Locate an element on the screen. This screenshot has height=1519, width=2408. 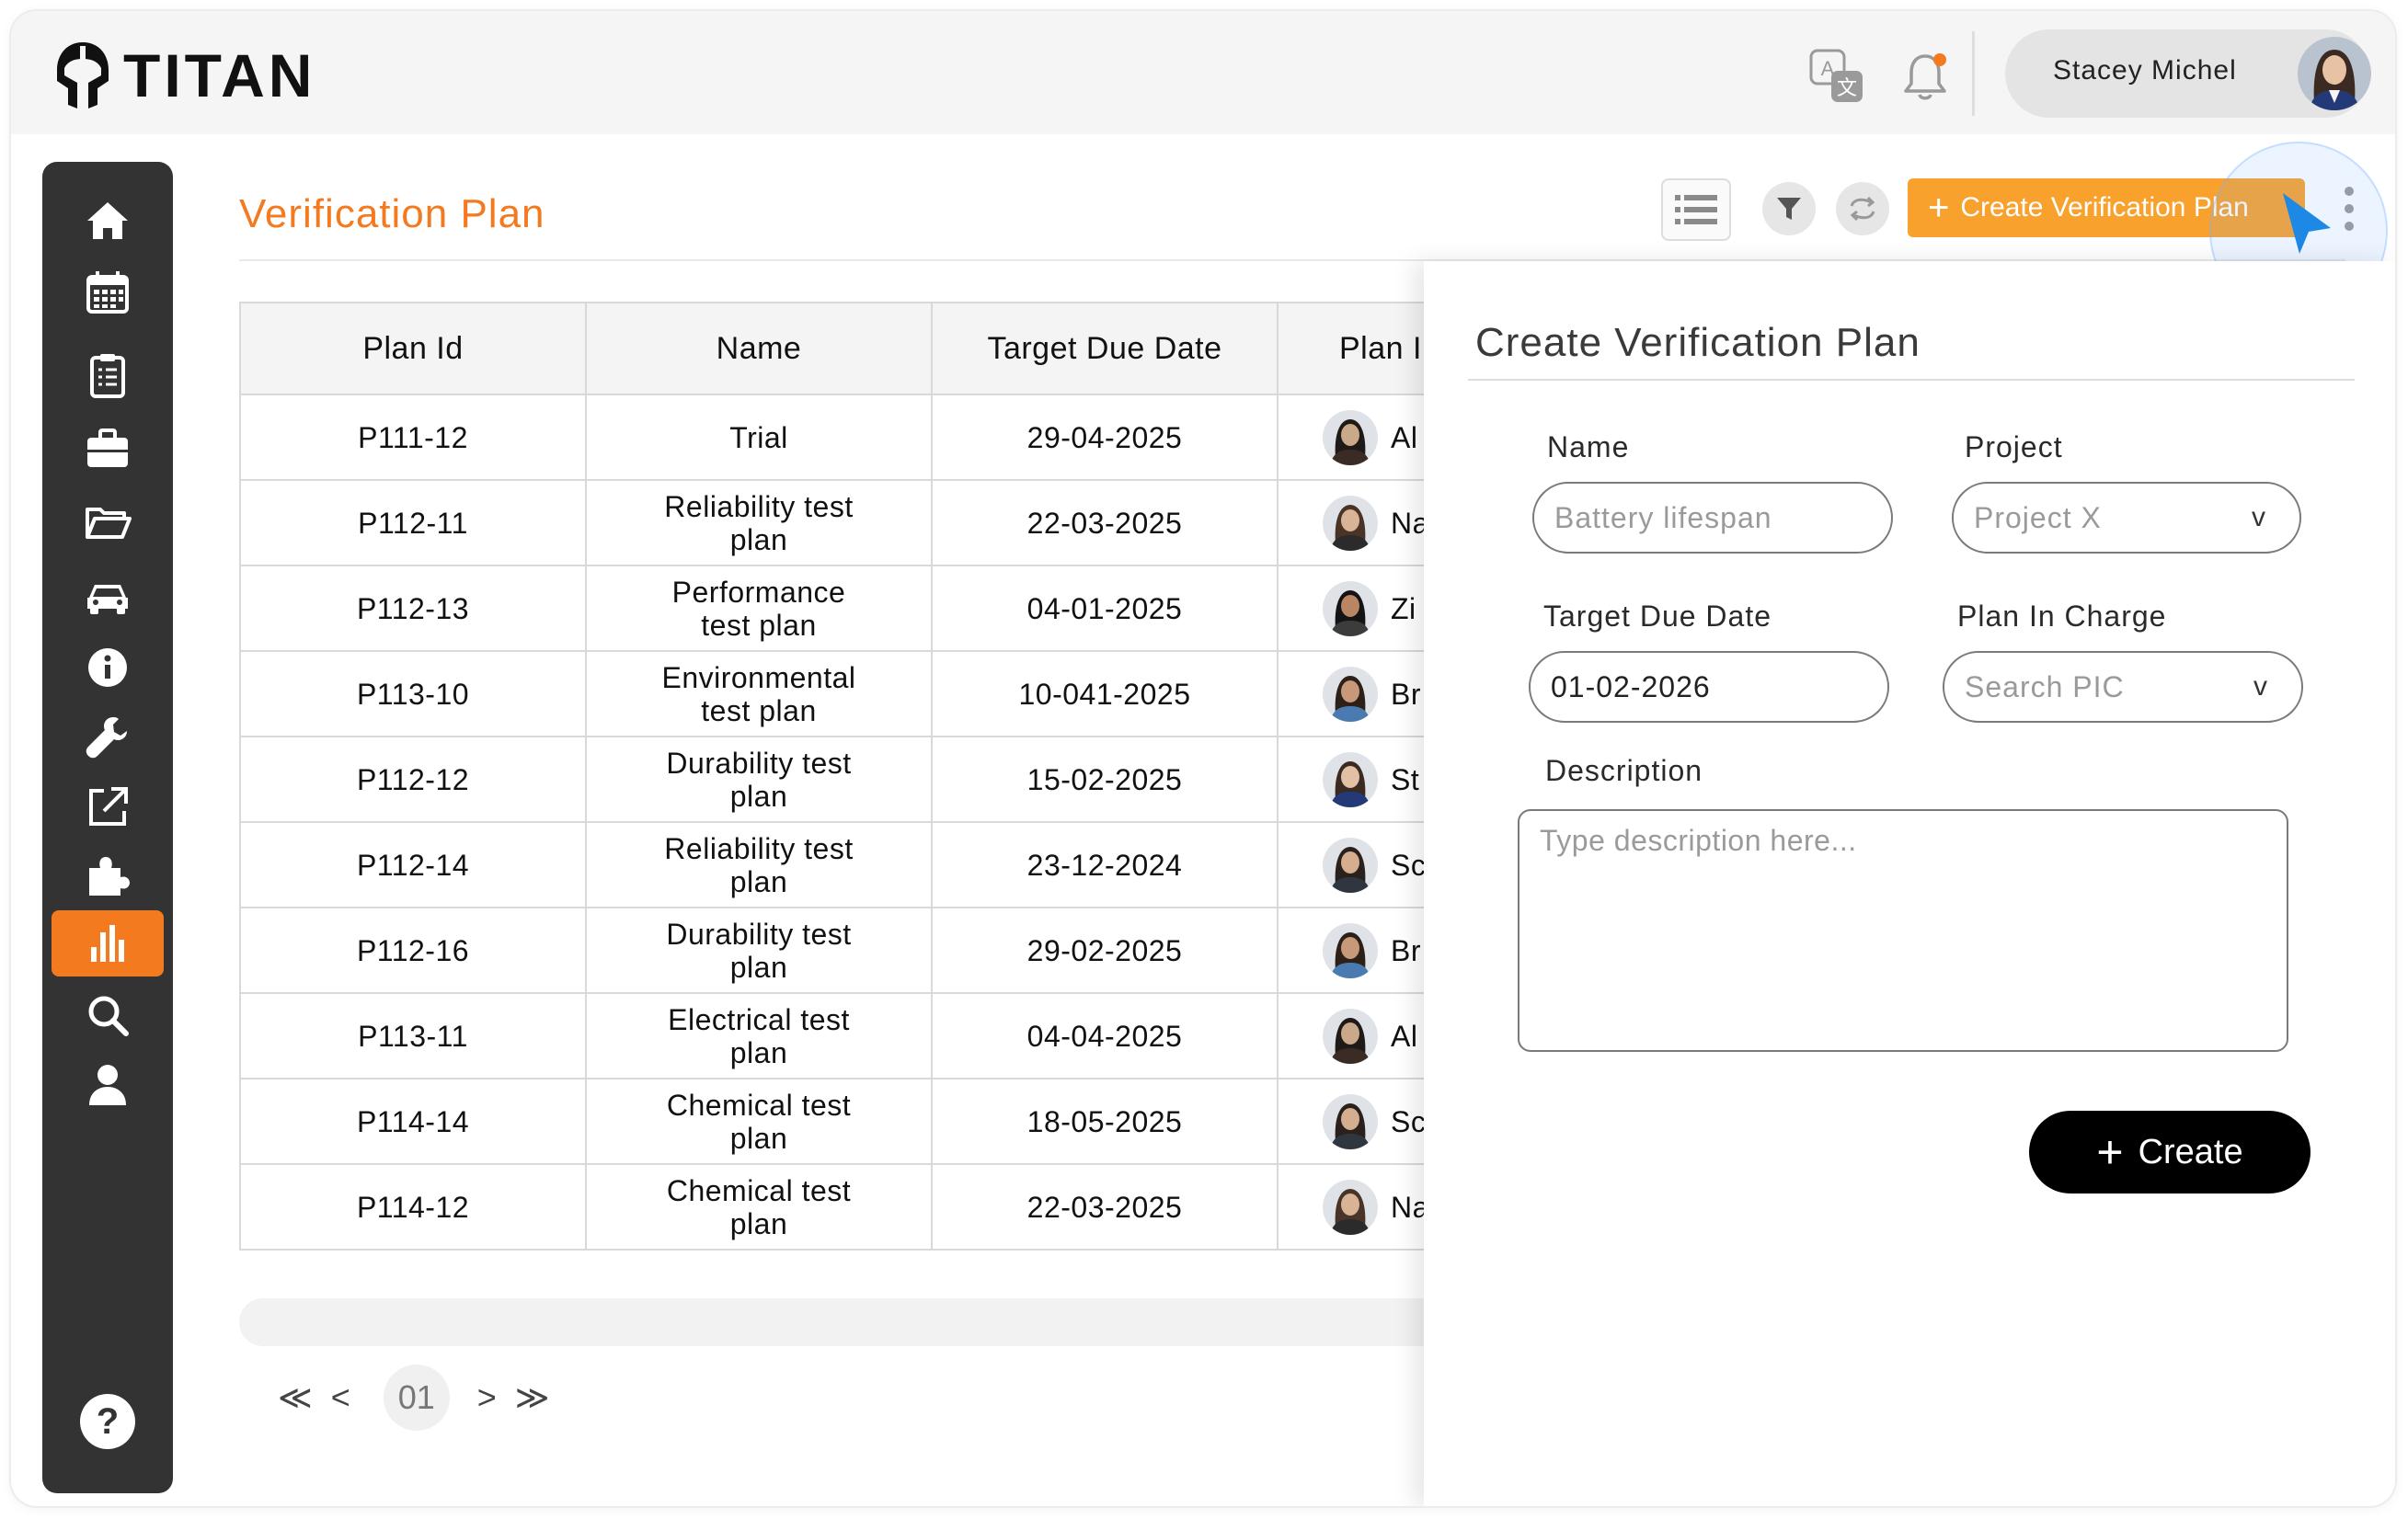
home-icon is located at coordinates (107, 220).